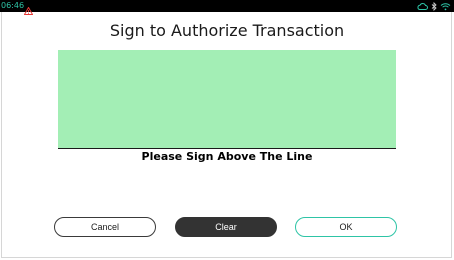 This screenshot has width=454, height=260. What do you see at coordinates (227, 148) in the screenshot?
I see `signature-line` at bounding box center [227, 148].